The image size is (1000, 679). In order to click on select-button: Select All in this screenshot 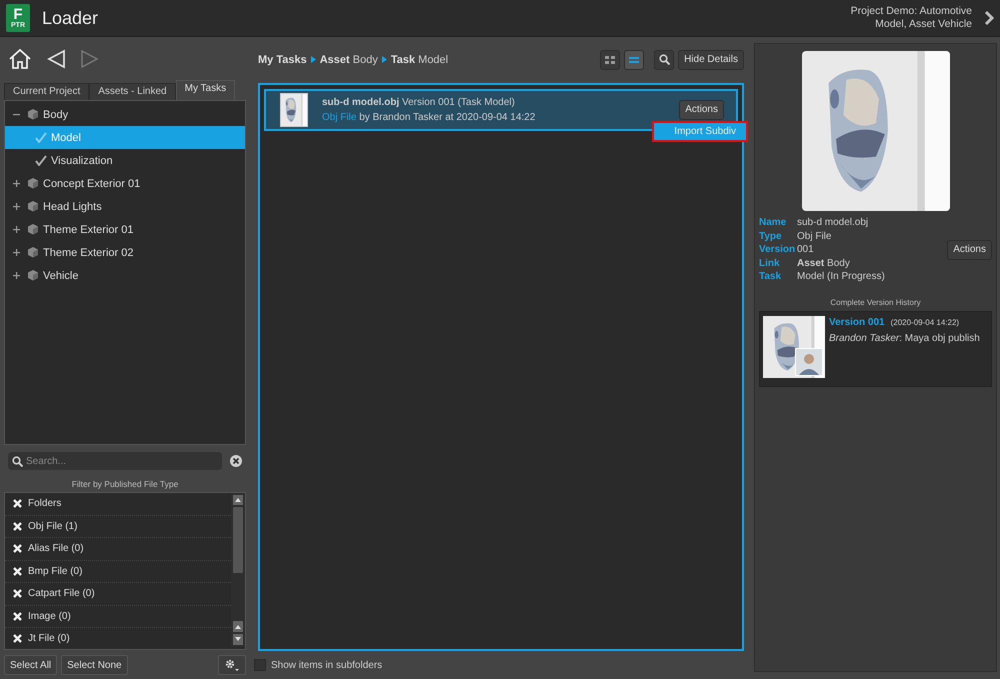, I will do `click(31, 665)`.